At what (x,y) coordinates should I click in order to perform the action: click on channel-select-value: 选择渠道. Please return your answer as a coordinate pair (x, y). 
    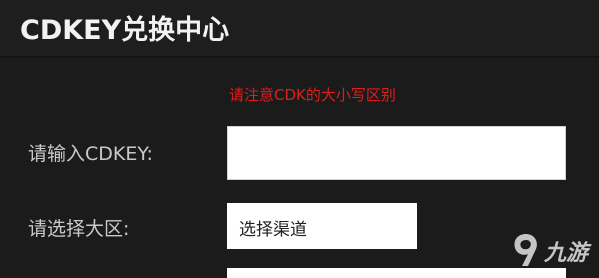
    Looking at the image, I should click on (273, 230).